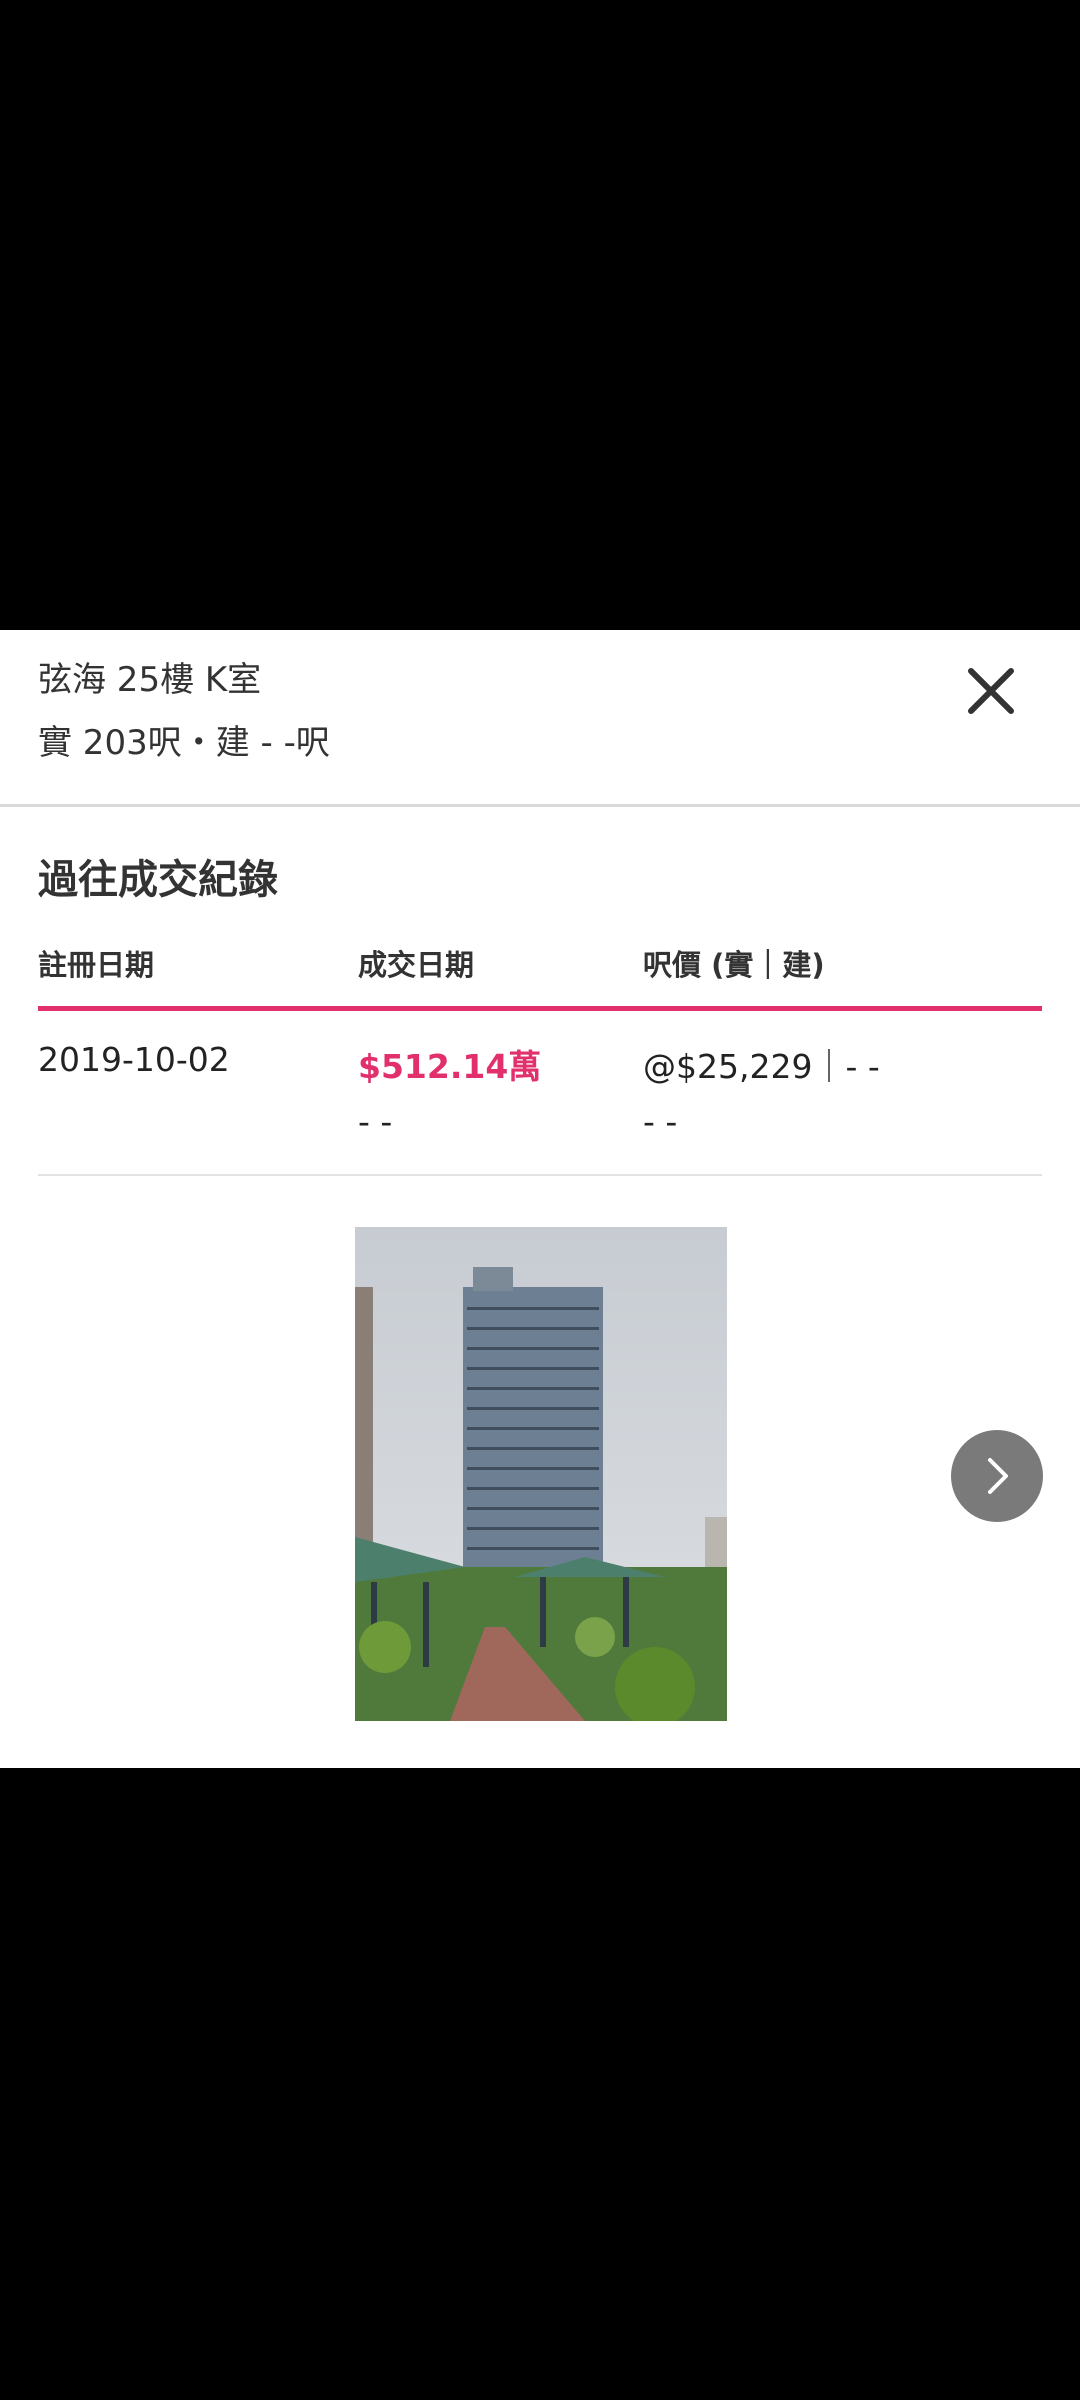 This screenshot has height=2400, width=1080. Describe the element at coordinates (540, 1008) in the screenshot. I see `header-underline` at that location.